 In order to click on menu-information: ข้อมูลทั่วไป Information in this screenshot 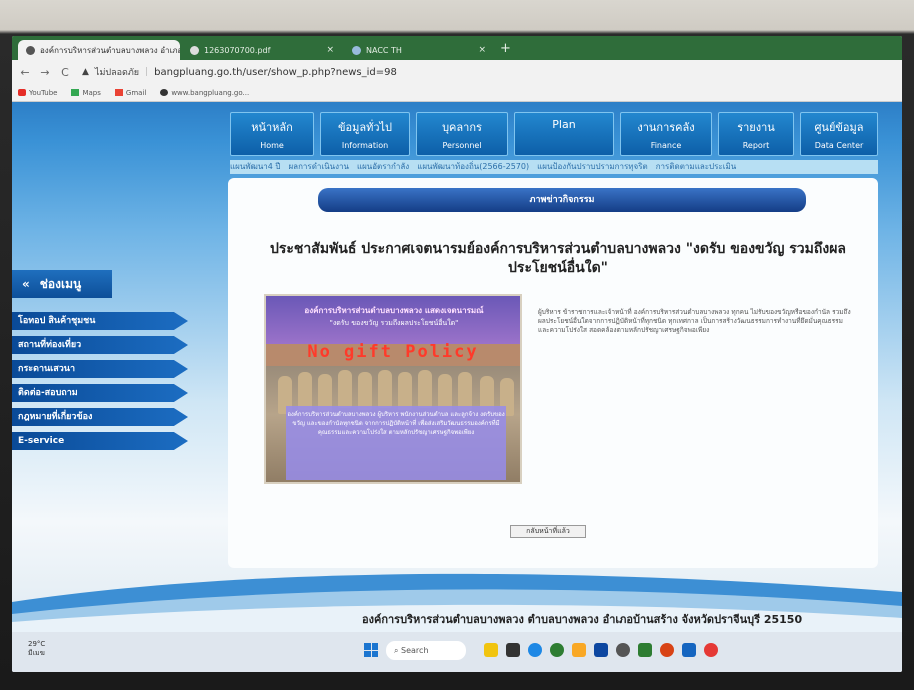, I will do `click(365, 134)`.